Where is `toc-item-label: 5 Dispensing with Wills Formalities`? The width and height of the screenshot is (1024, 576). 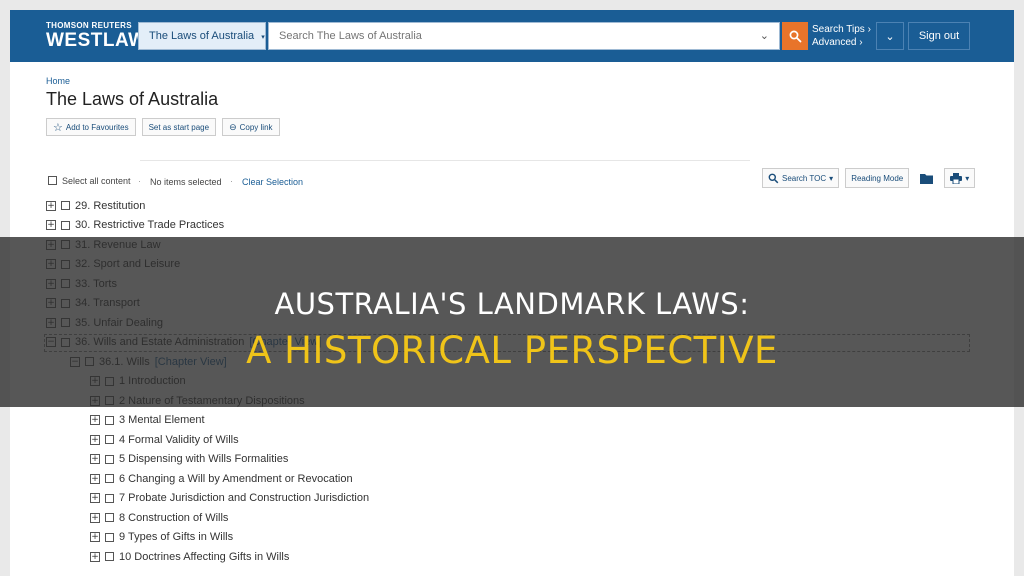
toc-item-label: 5 Dispensing with Wills Formalities is located at coordinates (204, 459).